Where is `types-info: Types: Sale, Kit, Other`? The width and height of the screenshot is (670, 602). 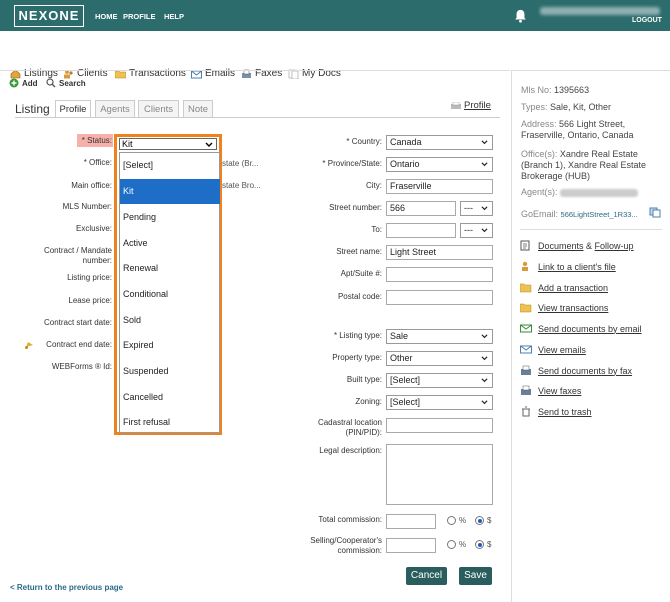
types-info: Types: Sale, Kit, Other is located at coordinates (566, 107).